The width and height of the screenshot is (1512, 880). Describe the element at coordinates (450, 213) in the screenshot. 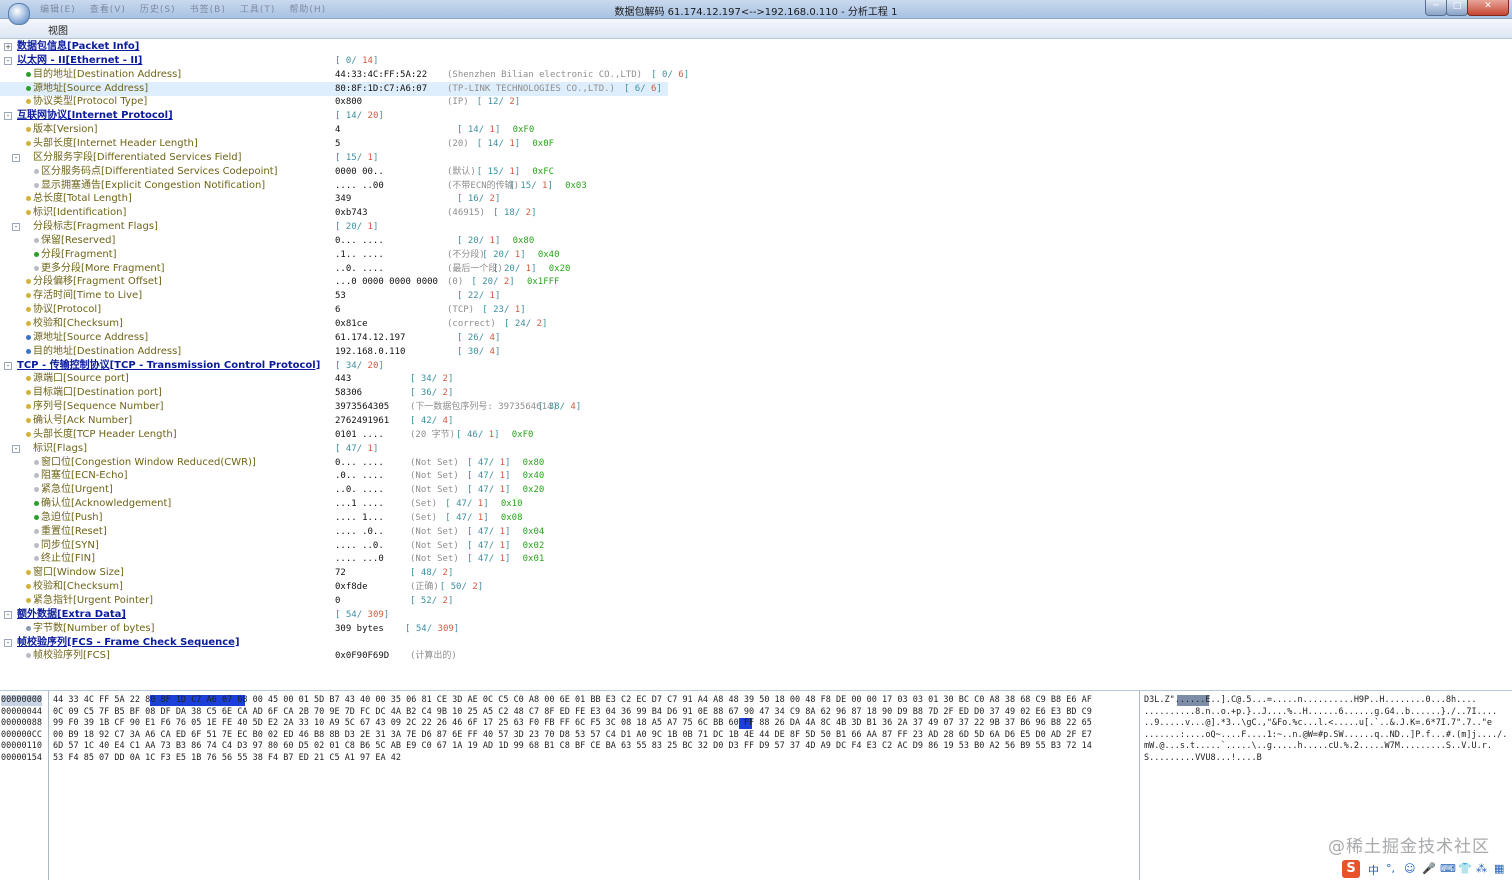

I see `tree-field-row: 标识[Identification] 0xb743 (46915) [ 18/ 2]` at that location.